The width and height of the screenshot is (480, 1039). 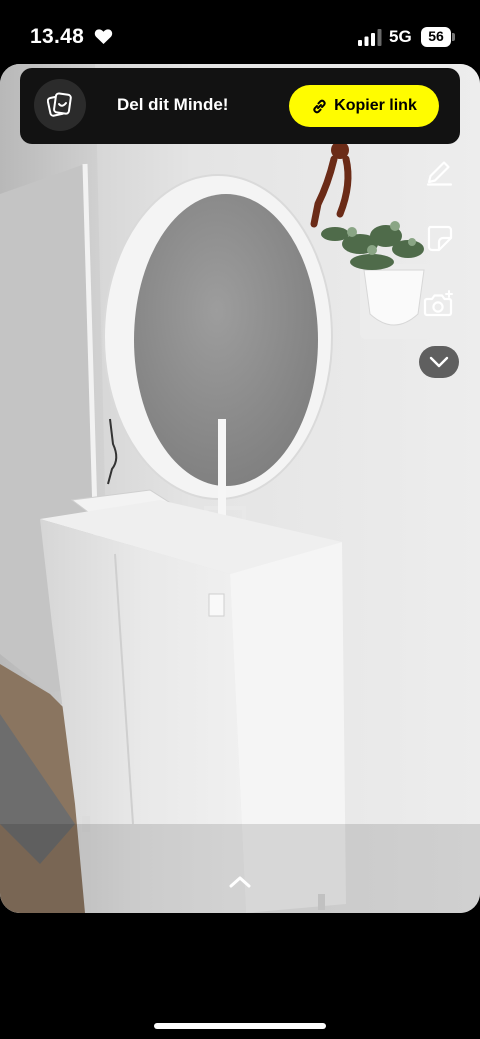 I want to click on status-bar: 13.48 5G 56, so click(x=240, y=35).